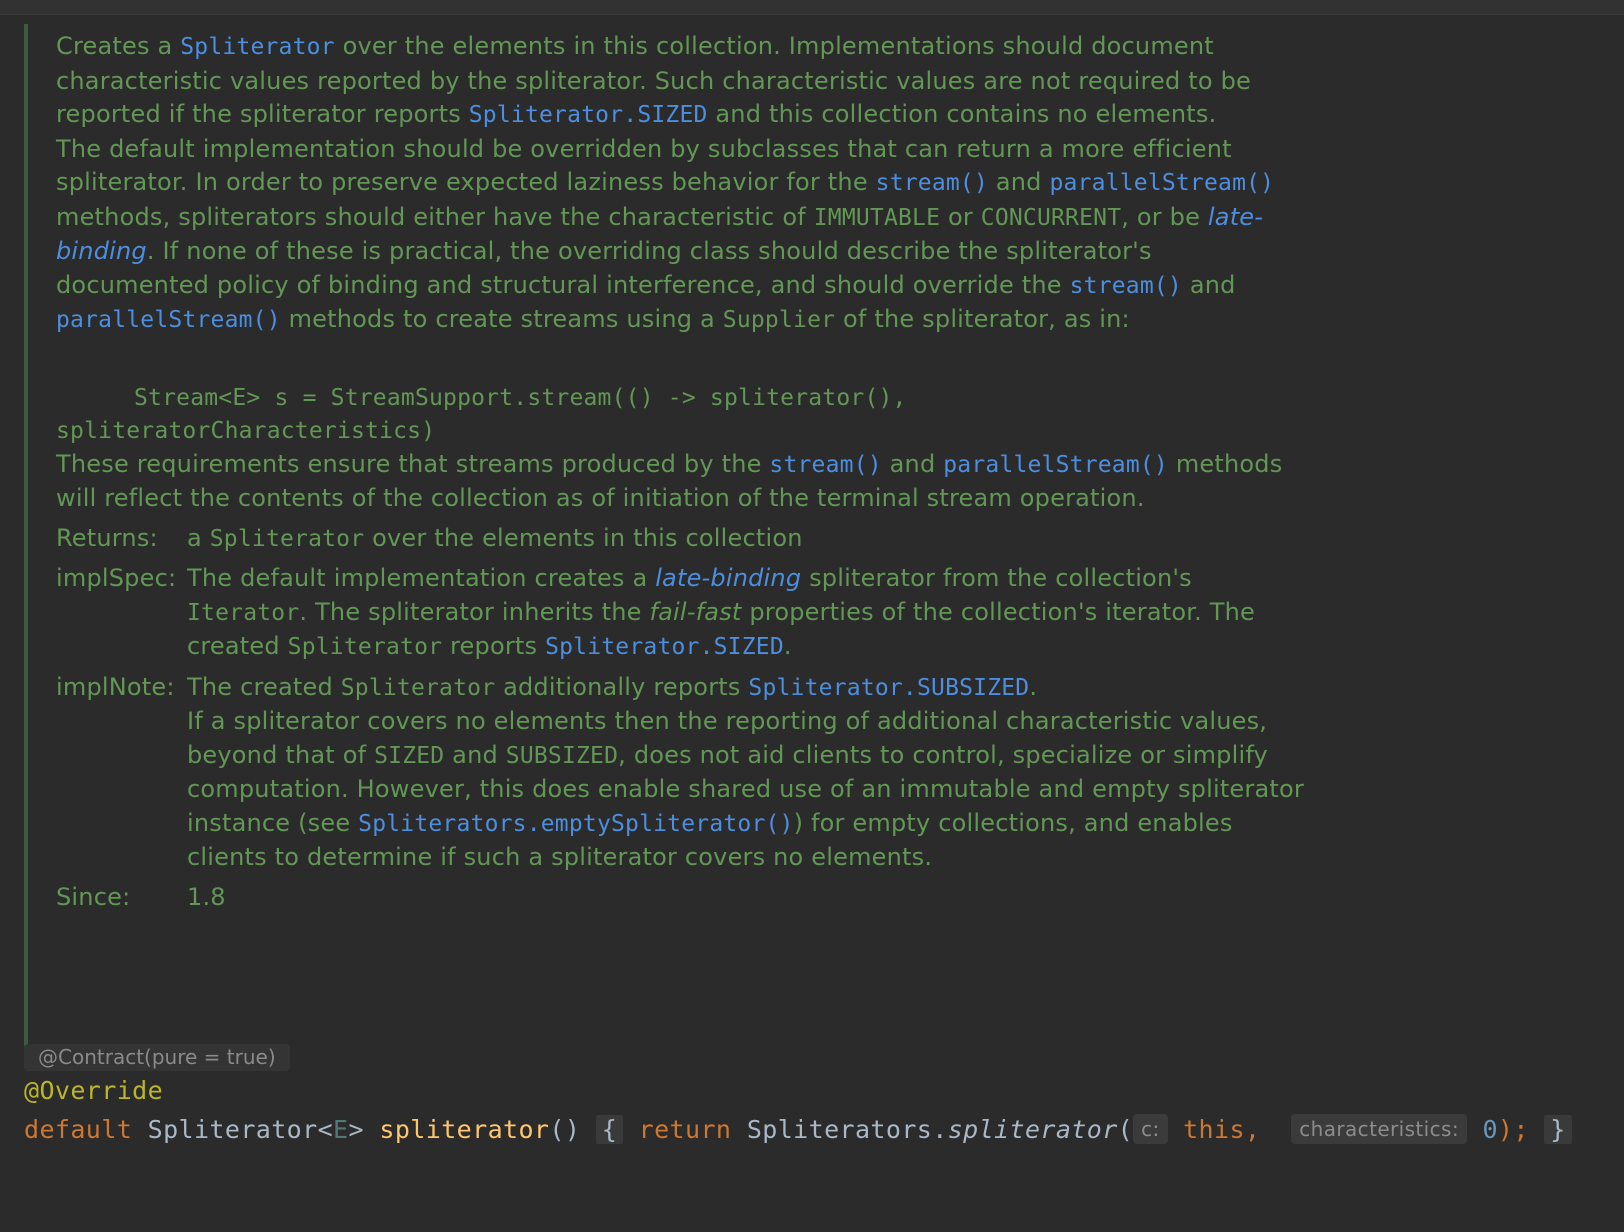 The width and height of the screenshot is (1624, 1232). I want to click on return-keyword: return, so click(685, 1129).